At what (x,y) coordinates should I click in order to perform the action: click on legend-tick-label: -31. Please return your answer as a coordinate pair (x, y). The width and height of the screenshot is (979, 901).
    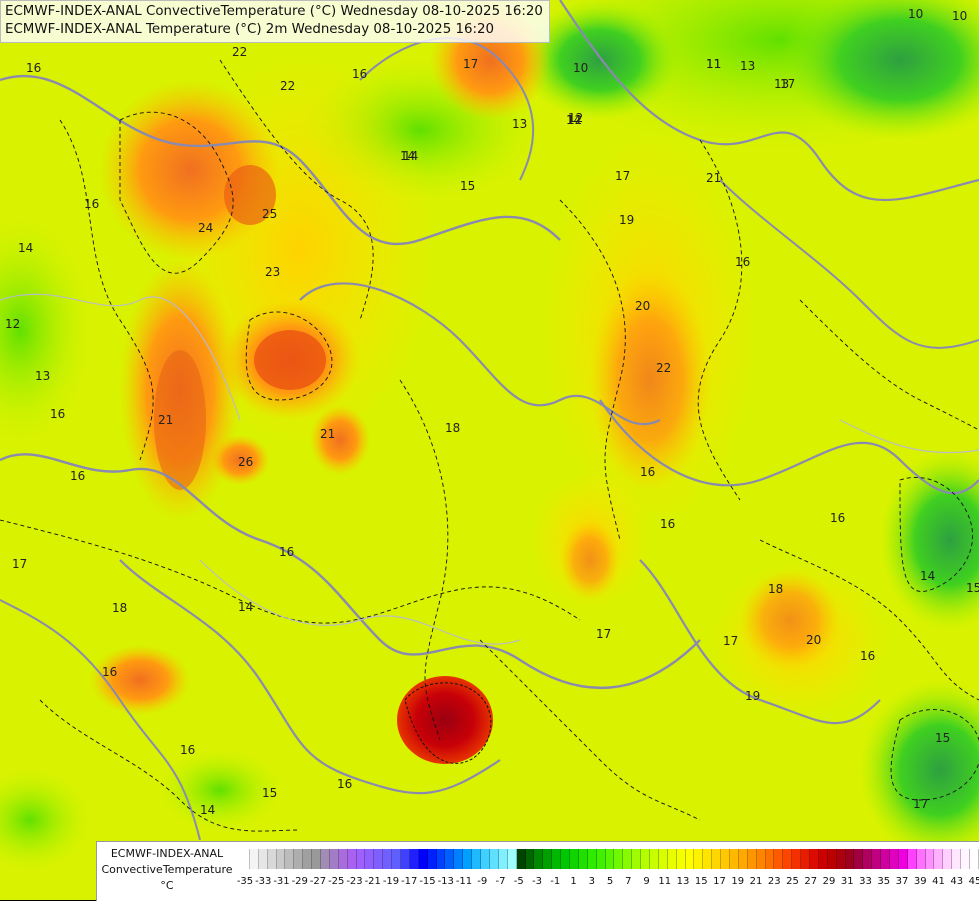
    Looking at the image, I should click on (281, 881).